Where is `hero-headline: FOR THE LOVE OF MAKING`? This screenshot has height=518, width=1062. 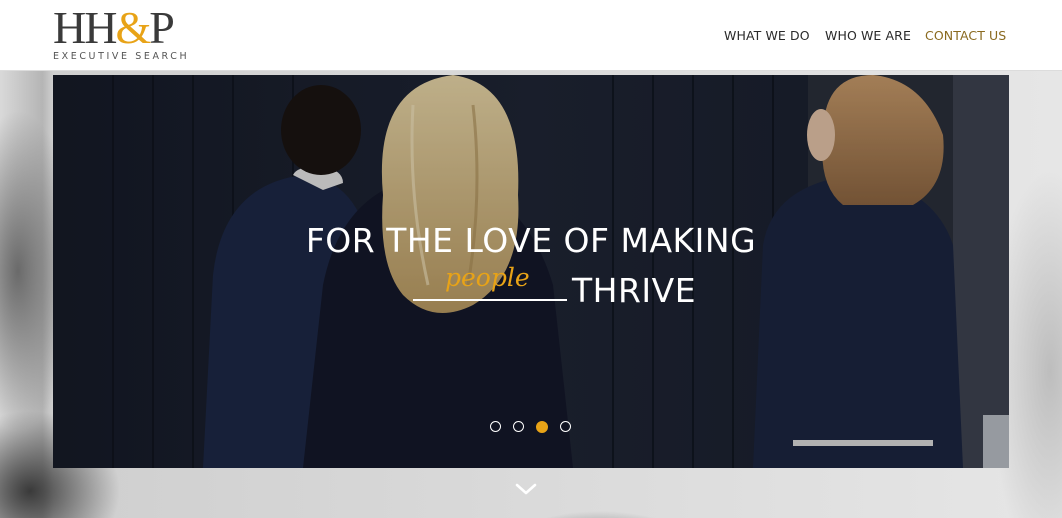
hero-headline: FOR THE LOVE OF MAKING is located at coordinates (531, 240).